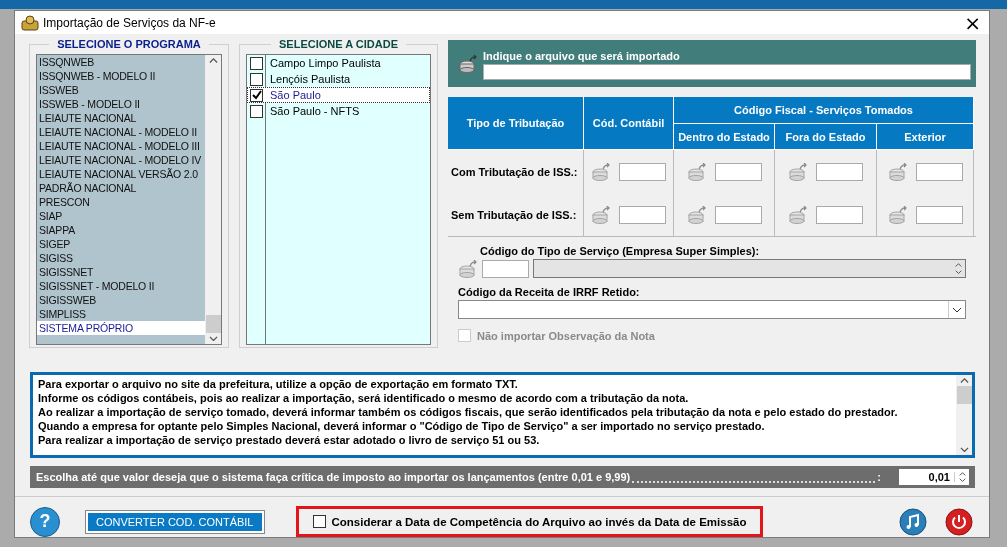 Image resolution: width=1007 pixels, height=547 pixels. I want to click on window-title: Importação de Serviços da NF-e, so click(129, 22).